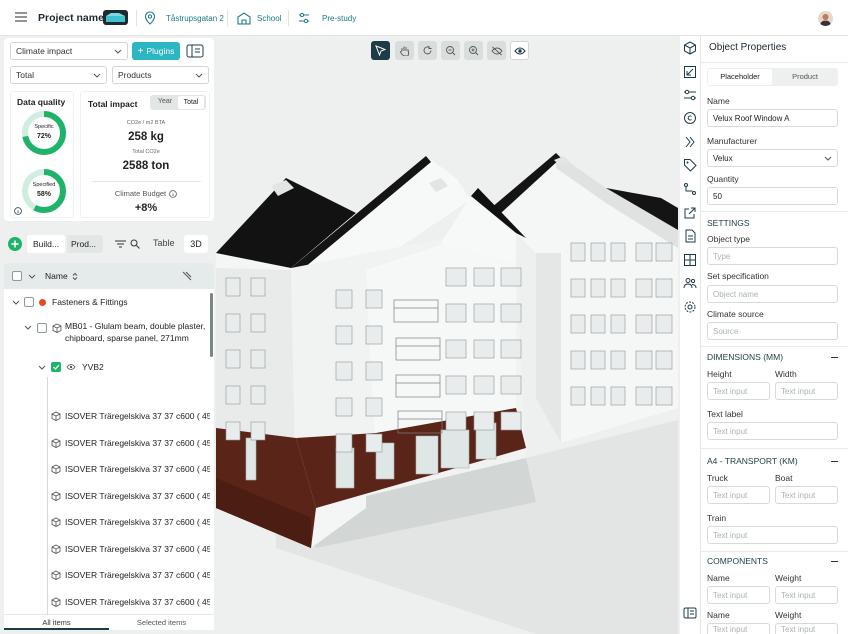 This screenshot has height=634, width=848. I want to click on height-input: Text input, so click(738, 391).